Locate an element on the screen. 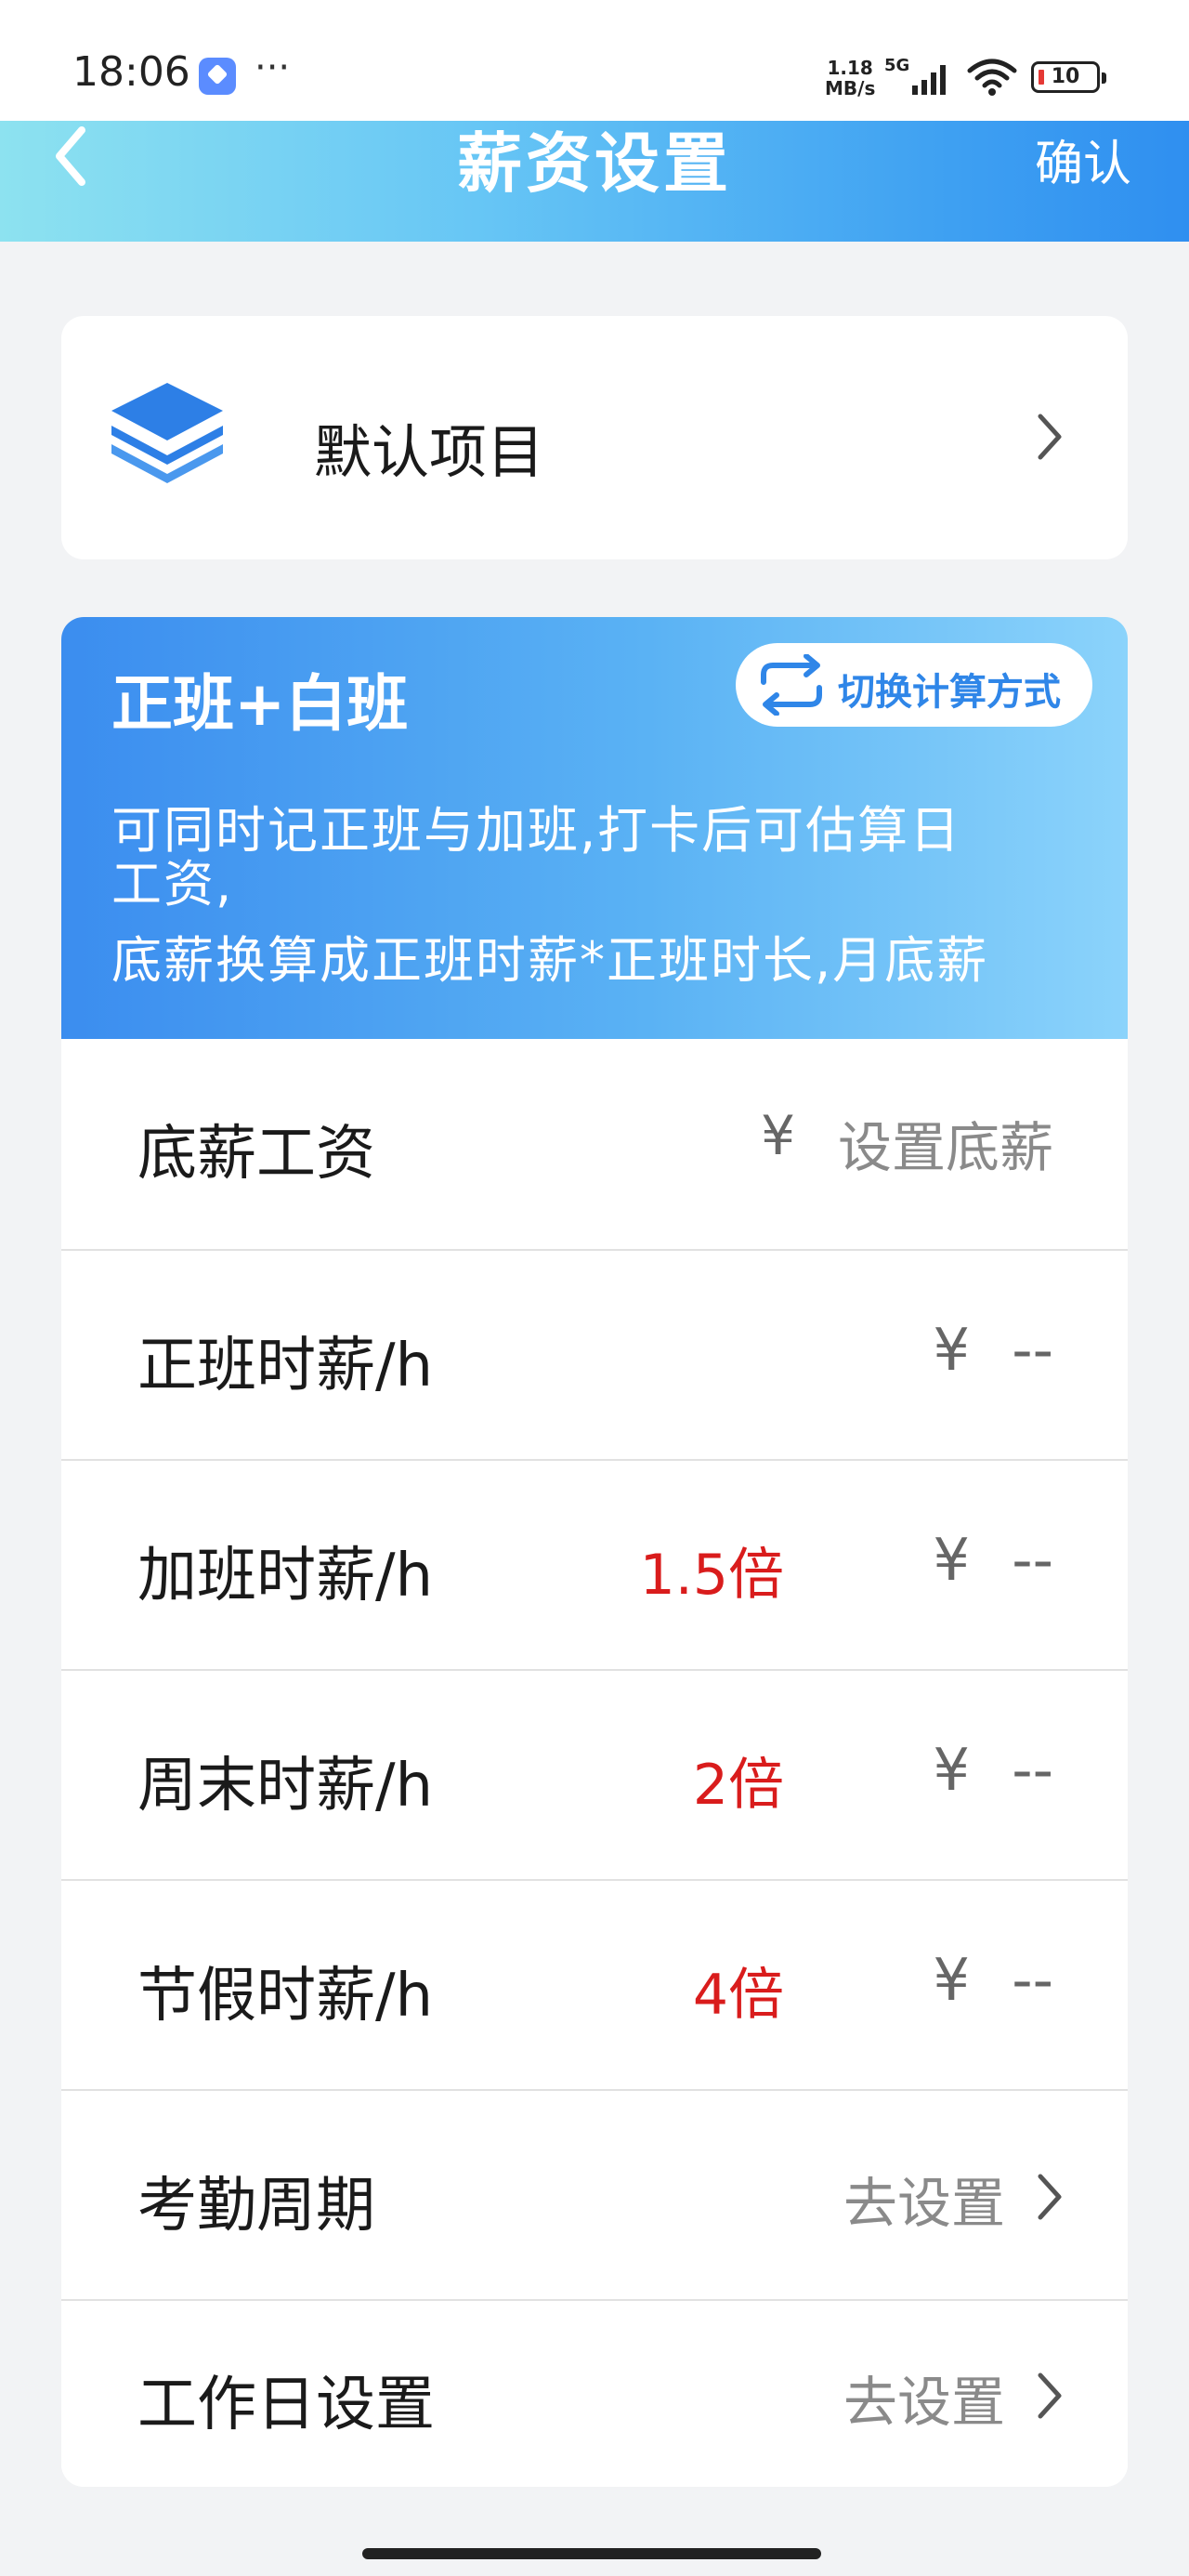  header-bar: 薪资设置 确认 is located at coordinates (594, 181).